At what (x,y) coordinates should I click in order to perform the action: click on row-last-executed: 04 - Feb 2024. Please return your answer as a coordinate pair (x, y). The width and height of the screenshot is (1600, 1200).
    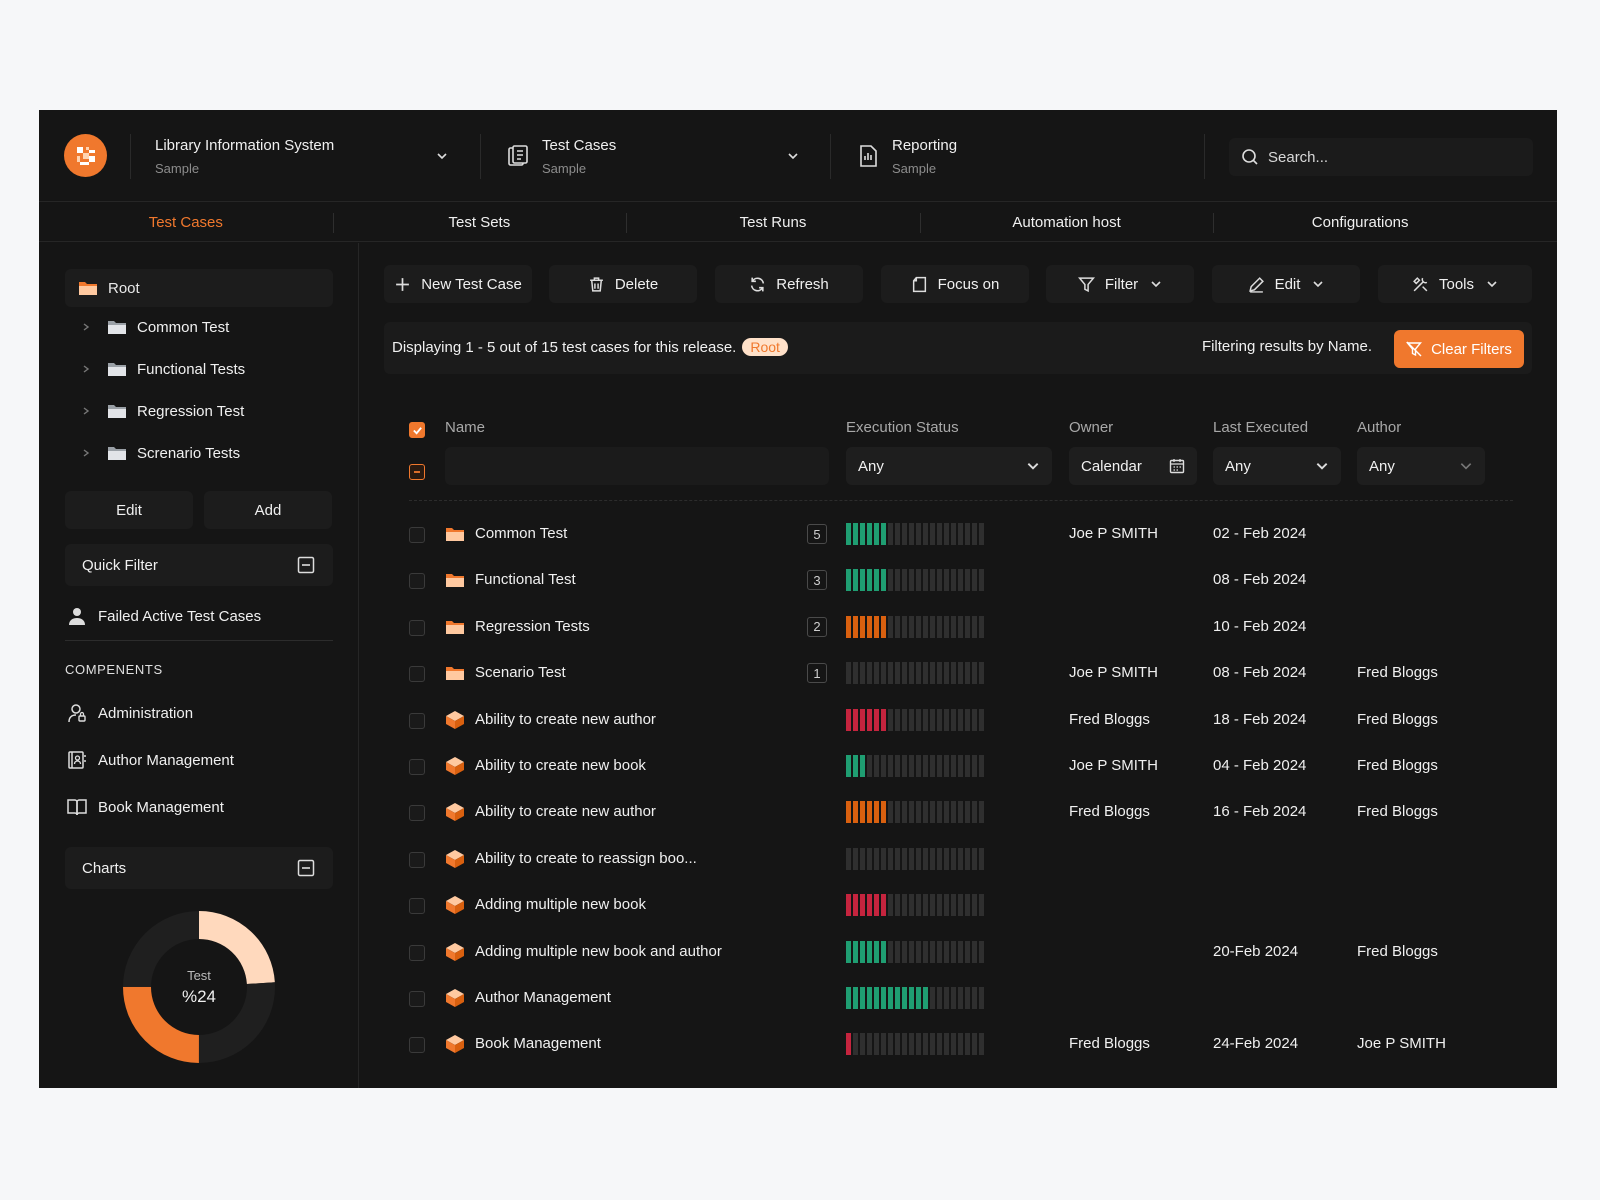
    Looking at the image, I should click on (1260, 765).